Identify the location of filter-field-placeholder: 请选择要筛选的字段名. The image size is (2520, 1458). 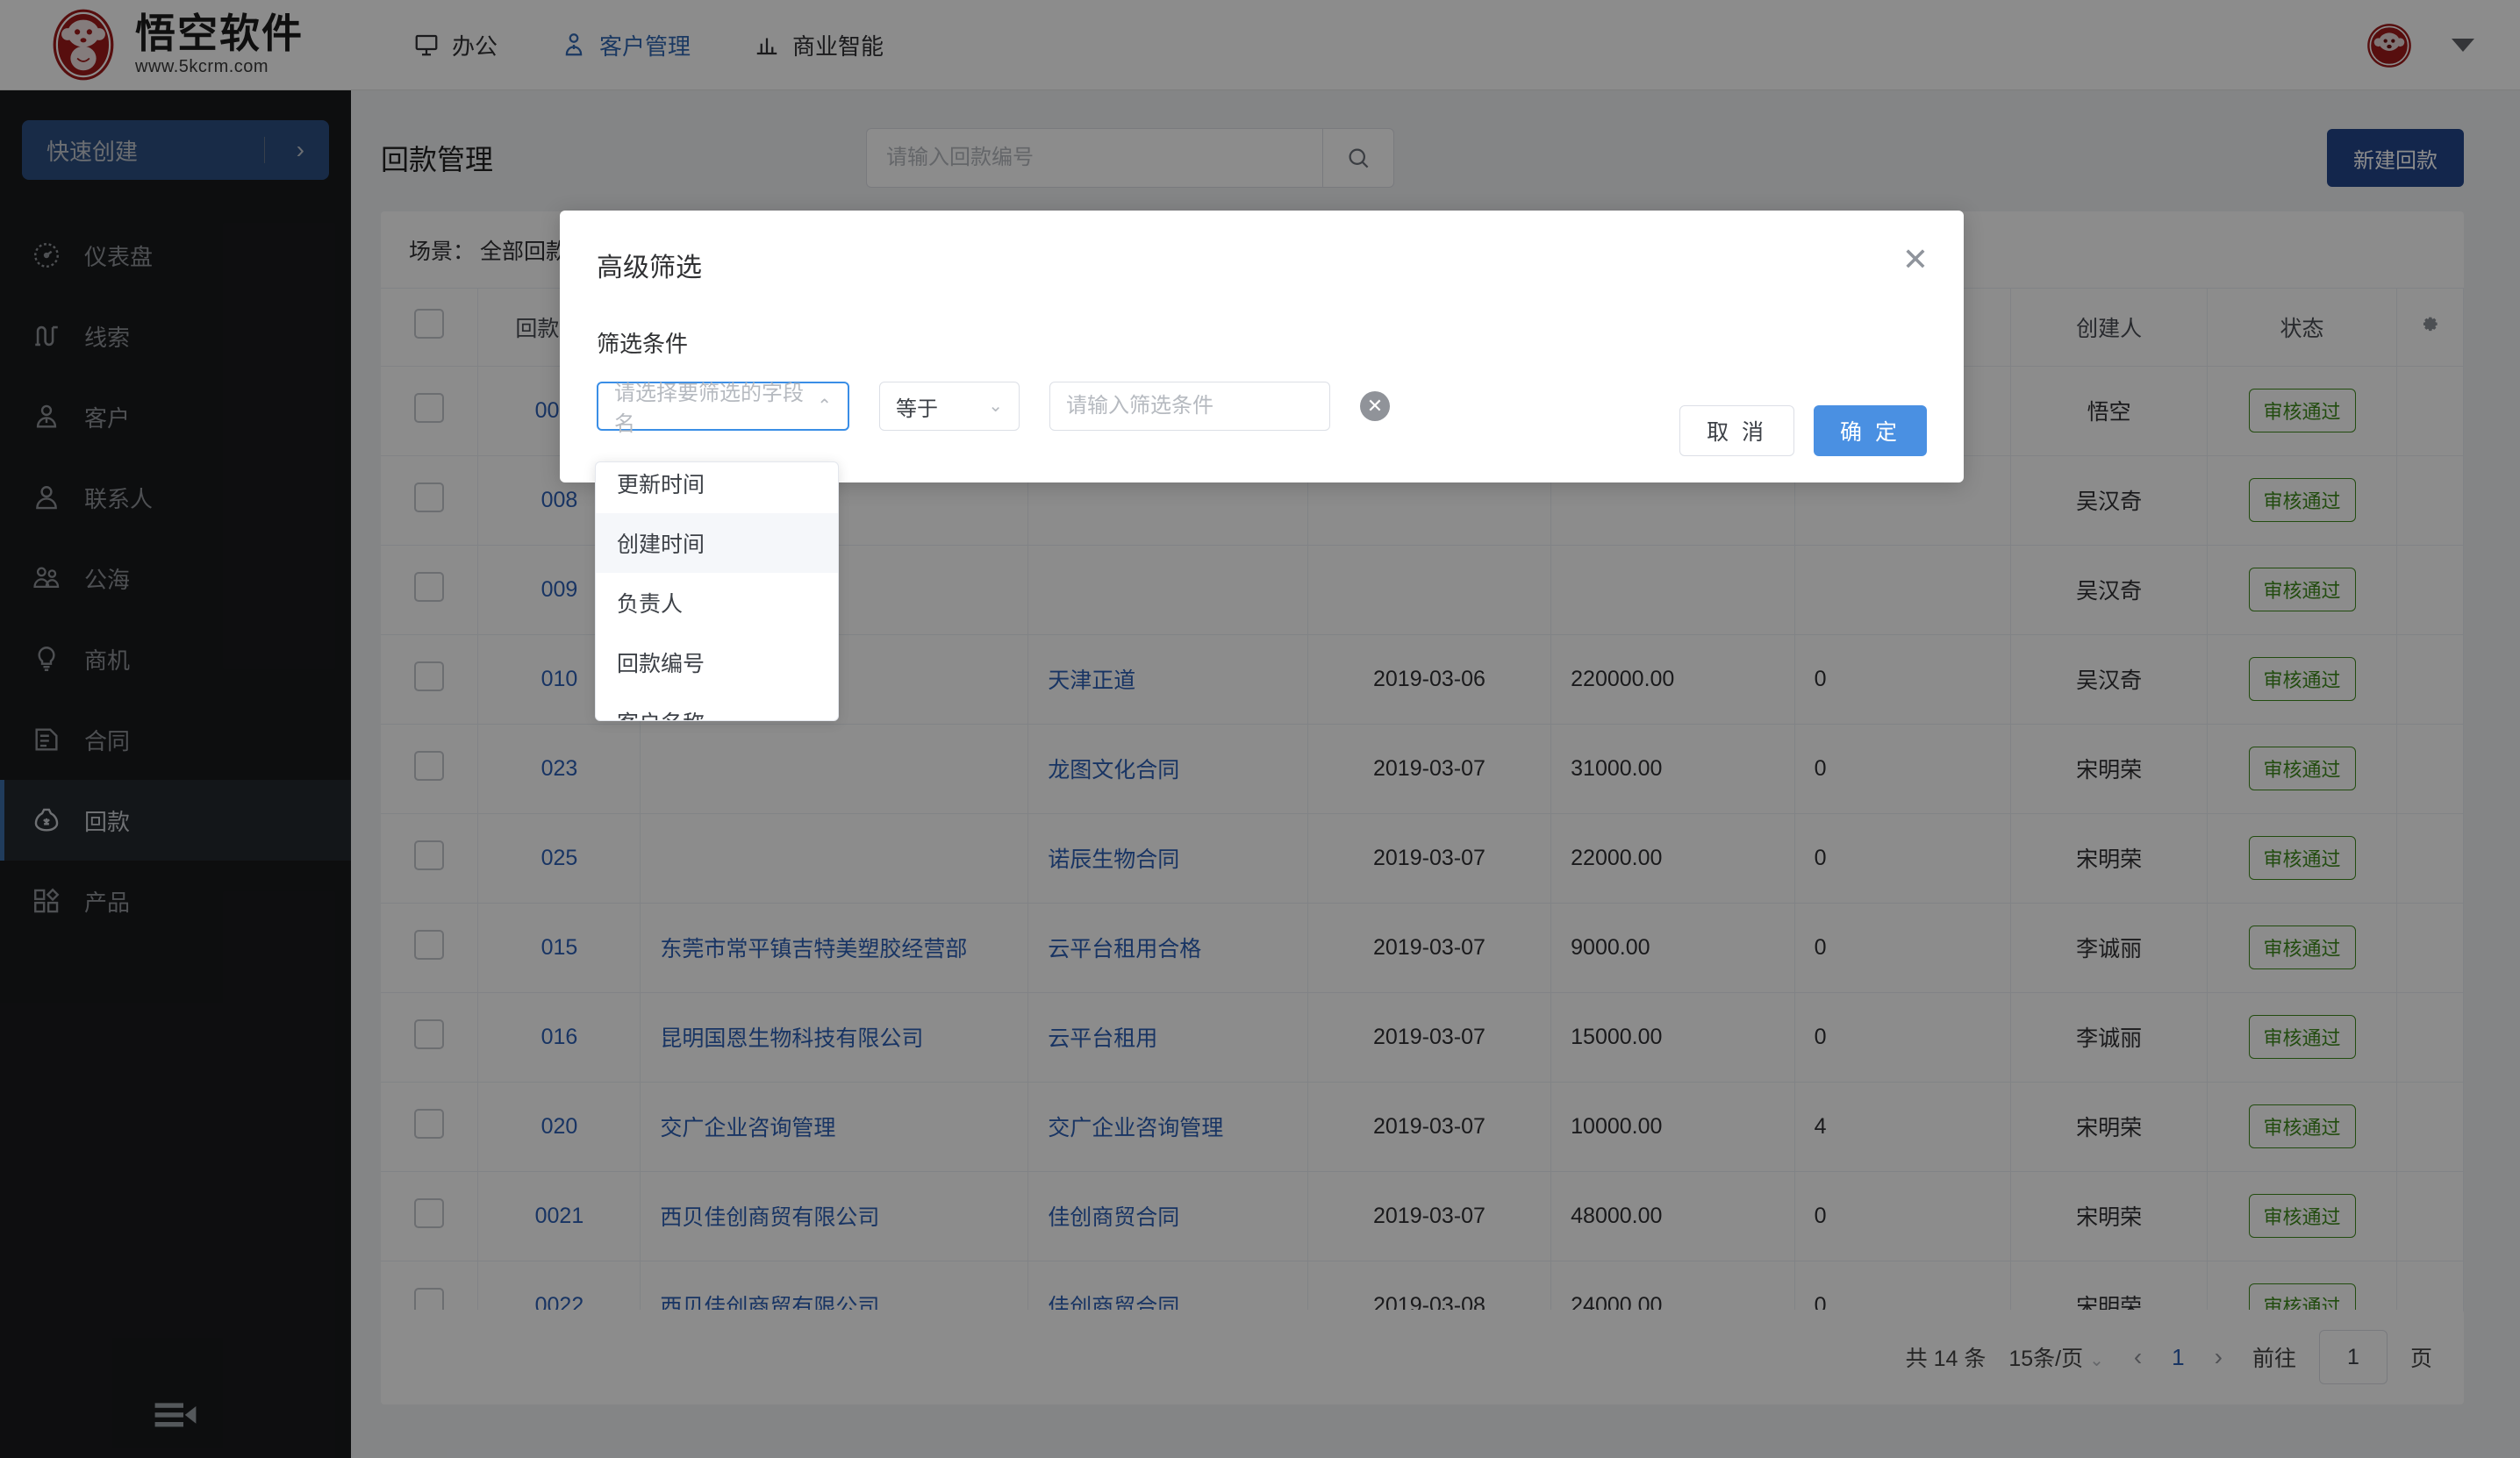
(709, 409).